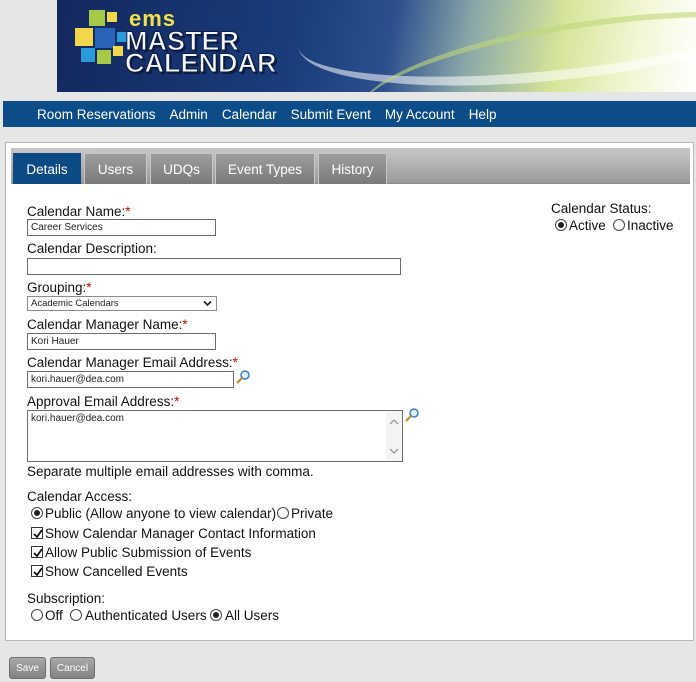 The height and width of the screenshot is (682, 696). Describe the element at coordinates (265, 168) in the screenshot. I see `tab-event-types: Event Types` at that location.